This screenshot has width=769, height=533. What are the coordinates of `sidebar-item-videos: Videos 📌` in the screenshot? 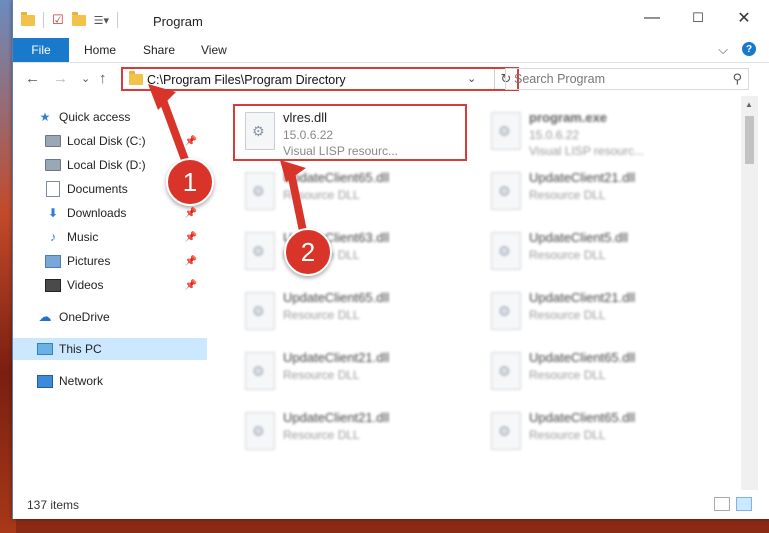 It's located at (126, 285).